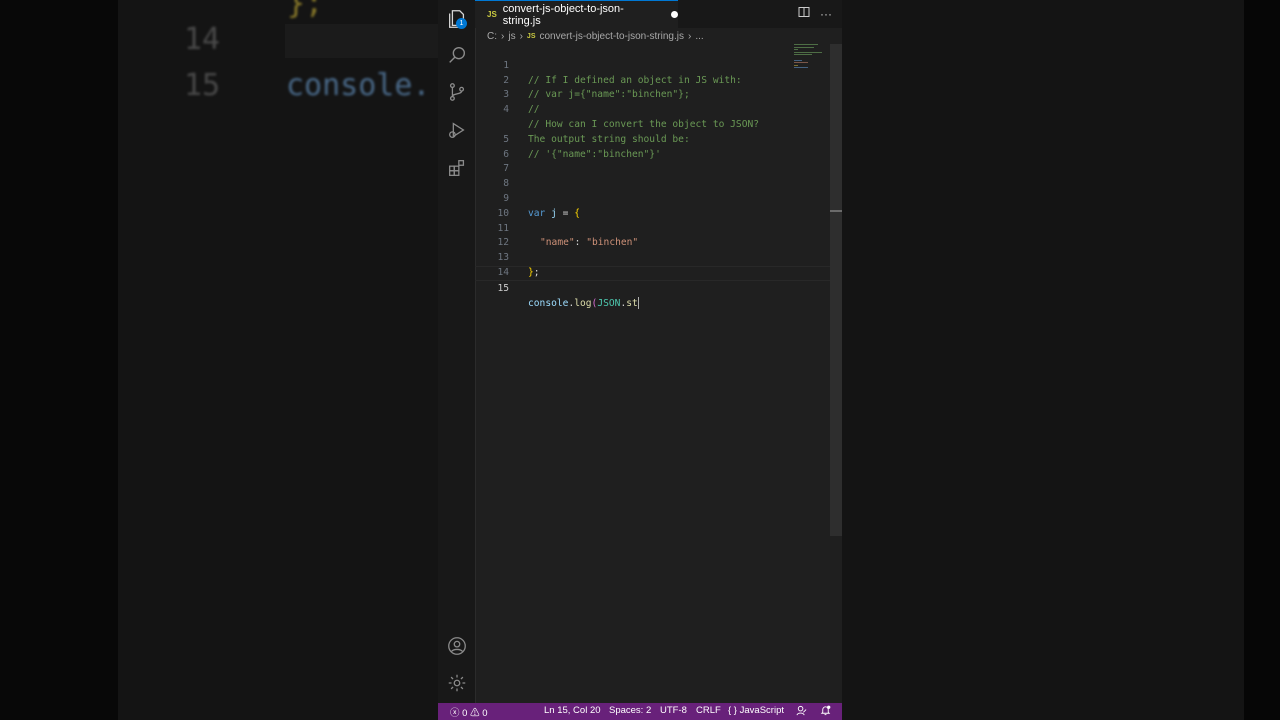 The width and height of the screenshot is (1280, 720). Describe the element at coordinates (572, 710) in the screenshot. I see `cursor-position: Ln 15, Col 20` at that location.